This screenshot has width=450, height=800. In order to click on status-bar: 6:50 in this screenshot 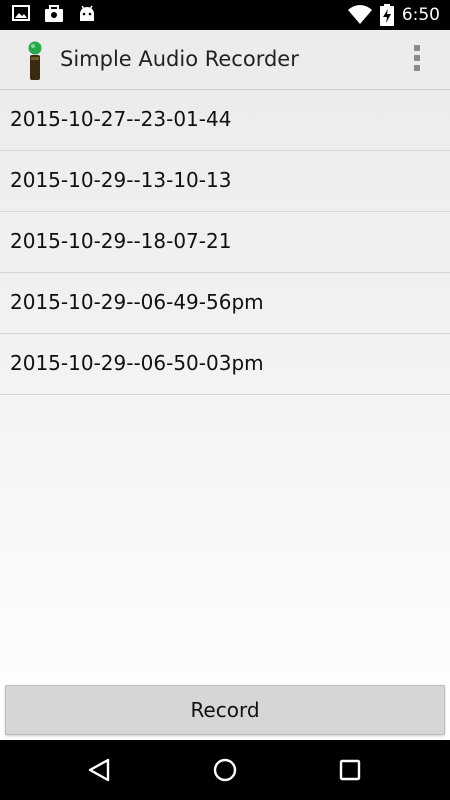, I will do `click(225, 15)`.